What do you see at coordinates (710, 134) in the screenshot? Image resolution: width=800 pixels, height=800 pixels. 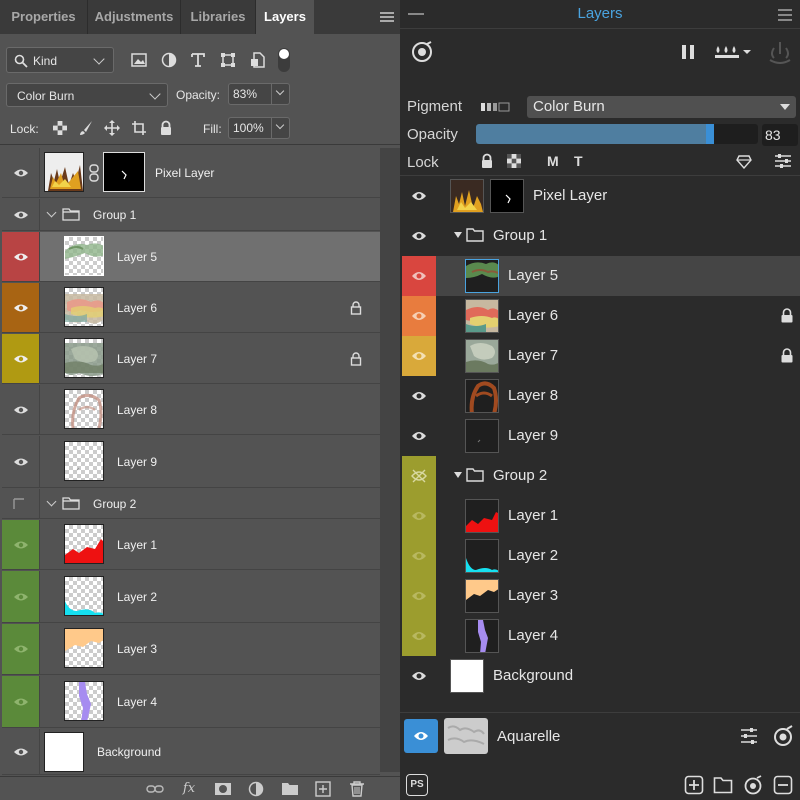 I see `opacity-slider-handle` at bounding box center [710, 134].